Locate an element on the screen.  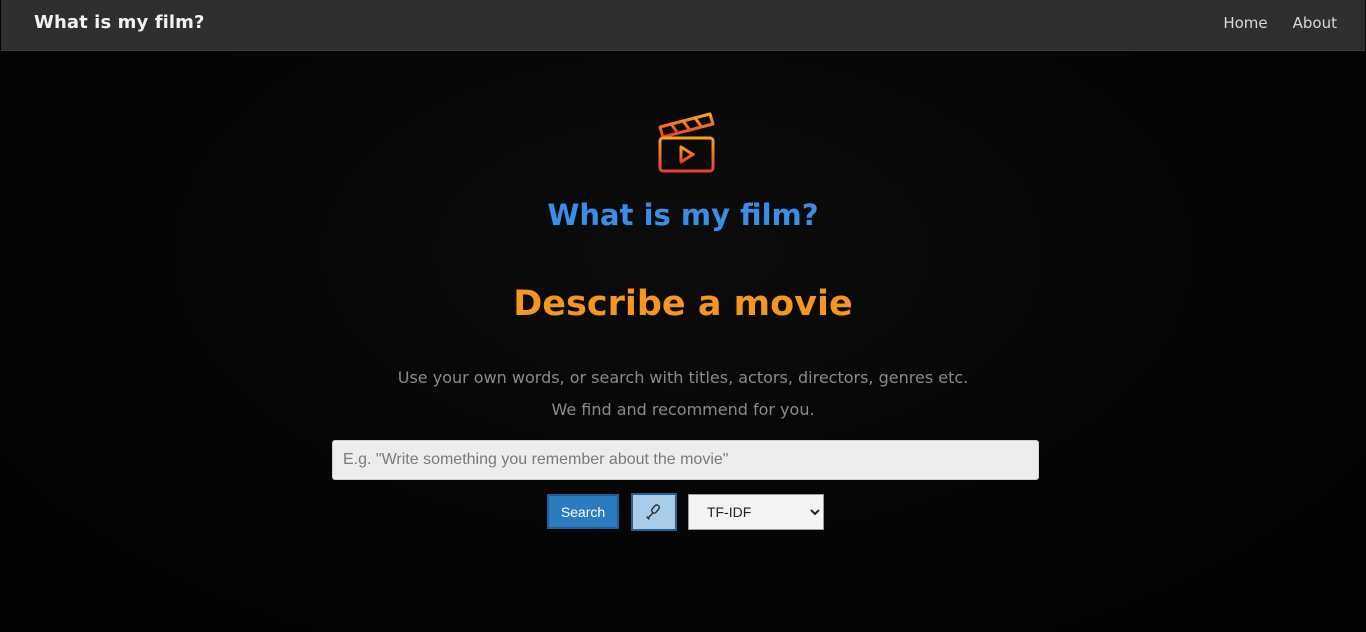
nav-links: Home About is located at coordinates (1280, 23).